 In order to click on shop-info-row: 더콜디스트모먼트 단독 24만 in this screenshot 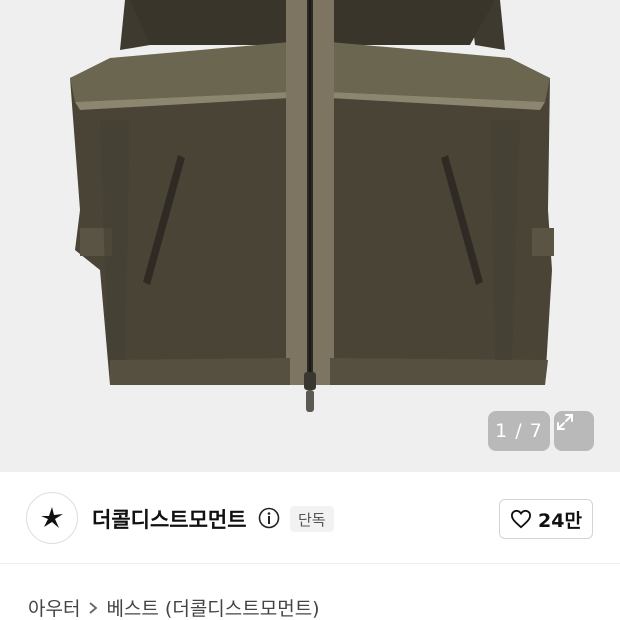, I will do `click(310, 518)`.